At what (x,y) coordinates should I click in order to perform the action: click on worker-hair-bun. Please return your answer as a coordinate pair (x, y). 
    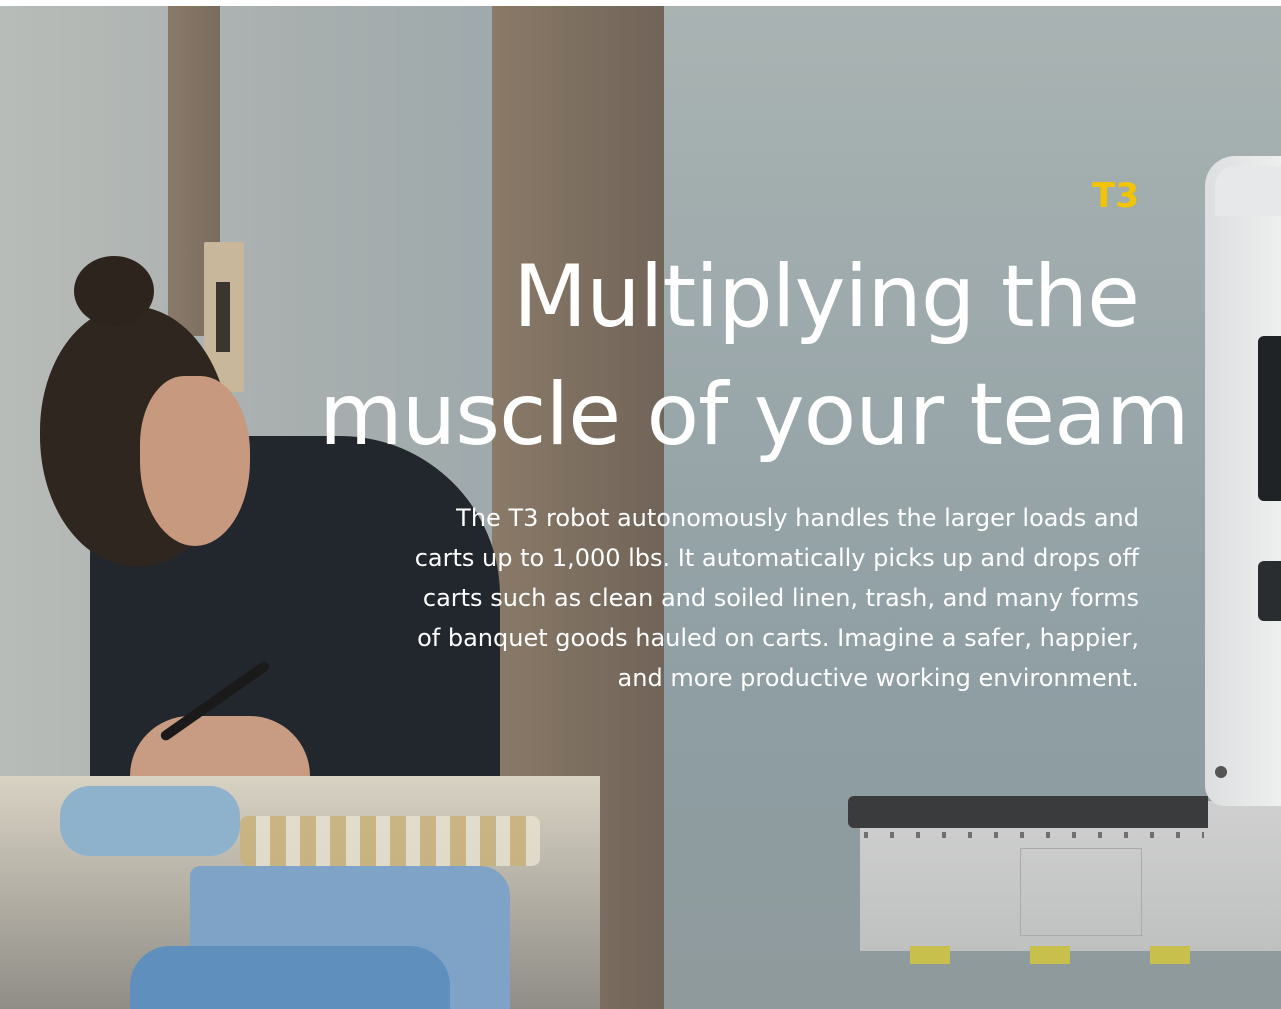
    Looking at the image, I should click on (114, 291).